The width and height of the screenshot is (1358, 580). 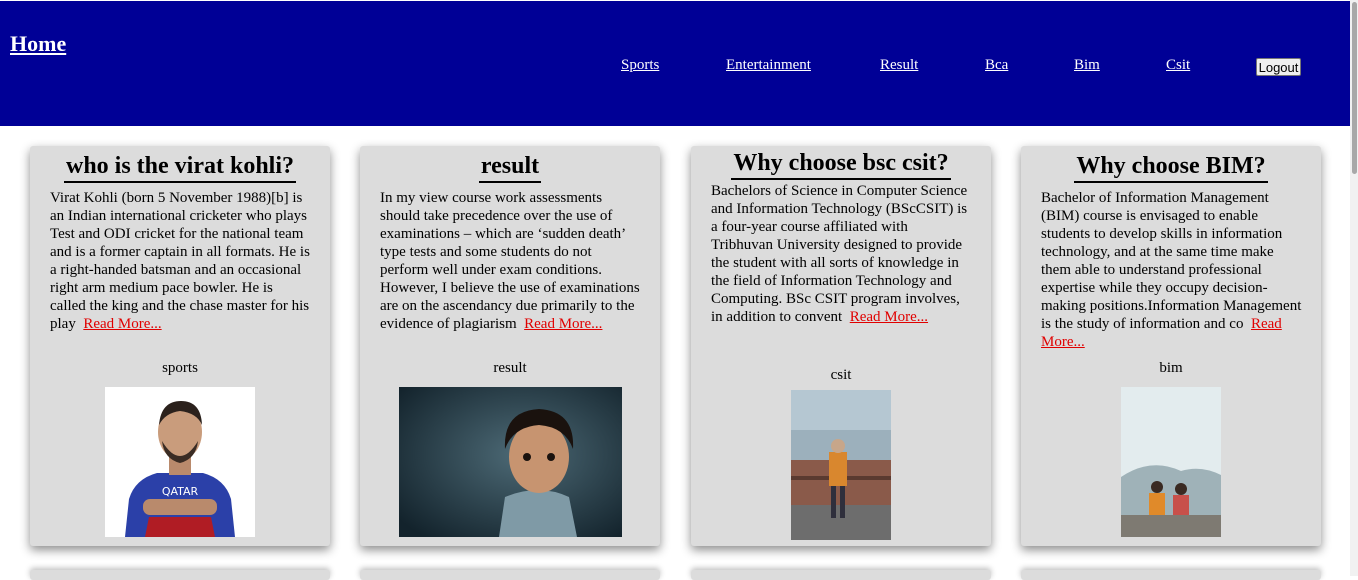 I want to click on nav-link-result: Result, so click(x=899, y=65).